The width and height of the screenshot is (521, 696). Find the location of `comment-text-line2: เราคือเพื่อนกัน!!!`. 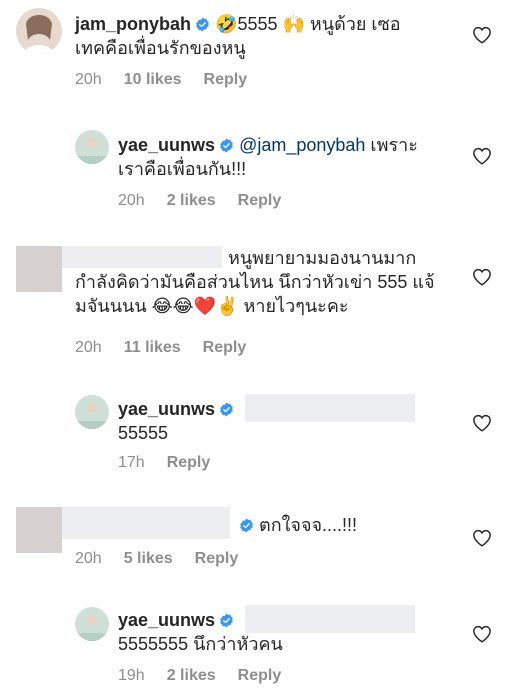

comment-text-line2: เราคือเพื่อนกัน!!! is located at coordinates (182, 169).